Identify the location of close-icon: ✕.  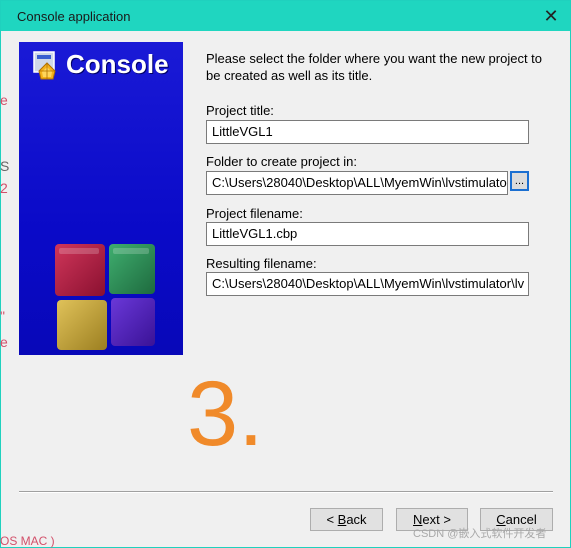
(551, 16).